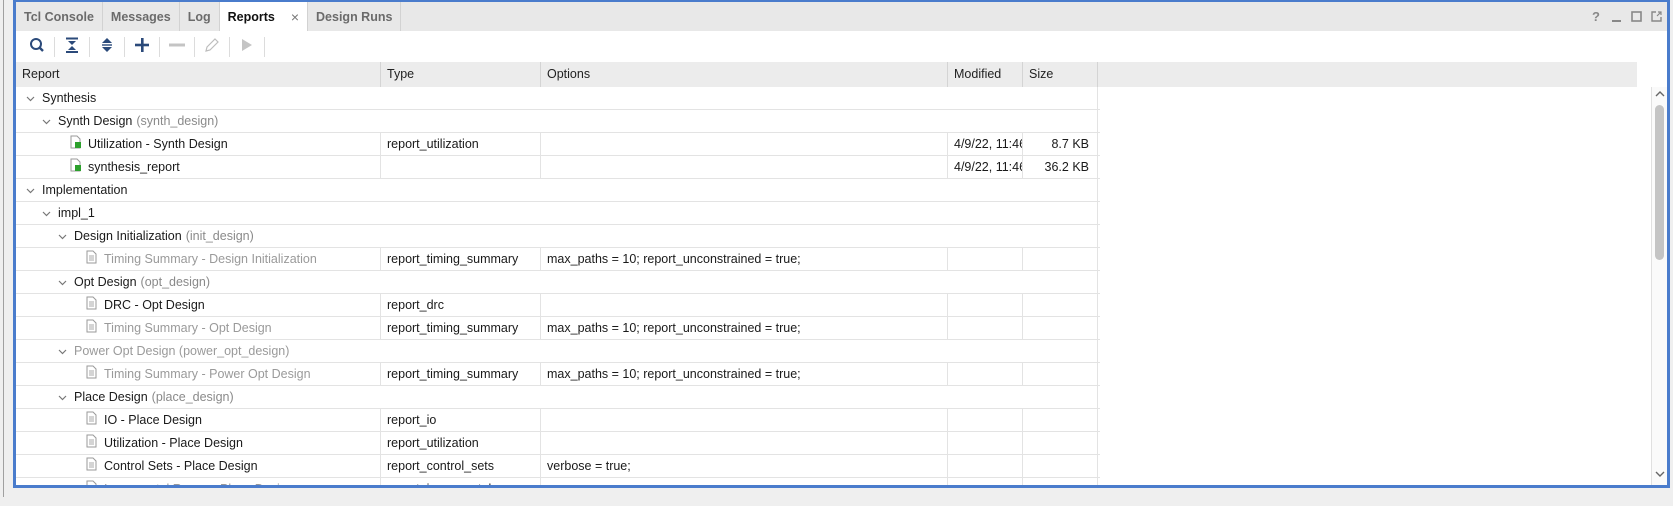 The height and width of the screenshot is (506, 1673). I want to click on close-icon: ×, so click(295, 17).